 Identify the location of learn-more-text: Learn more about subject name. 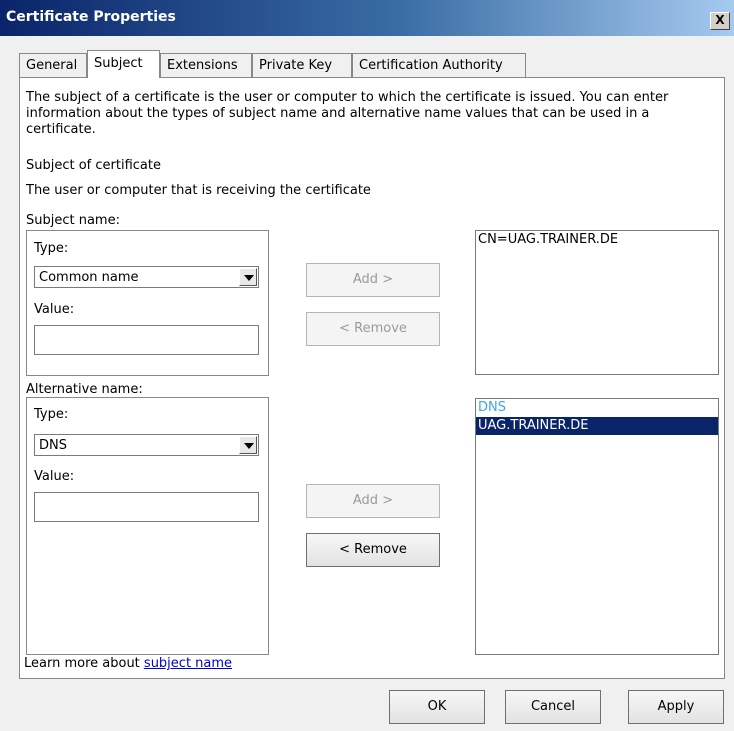
(128, 663).